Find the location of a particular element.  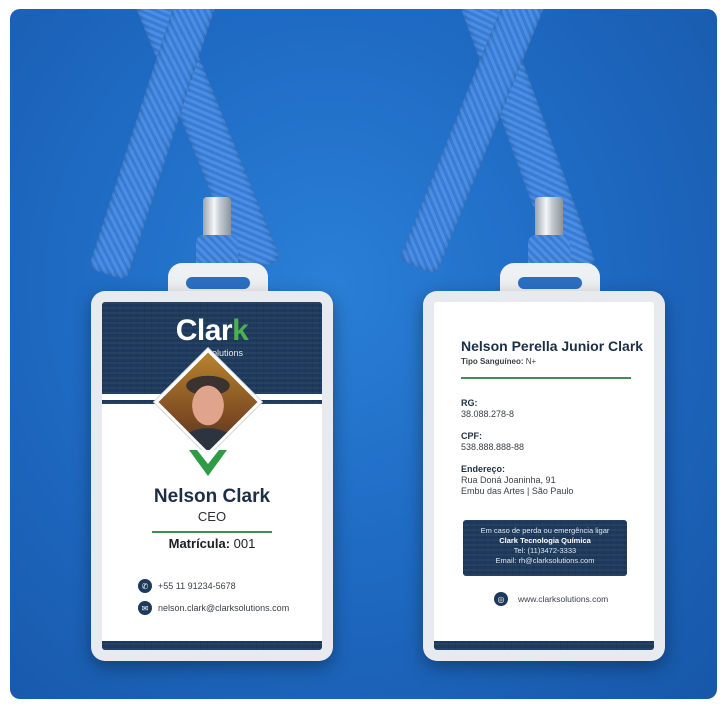

cpf-value: 538.888.888-88 is located at coordinates (493, 447).